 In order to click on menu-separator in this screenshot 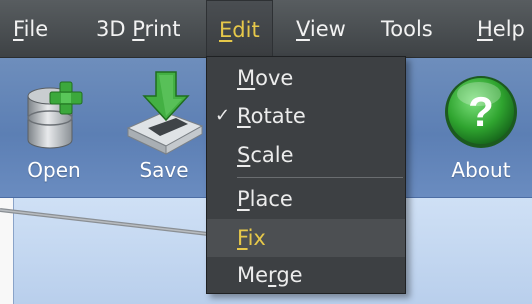, I will do `click(320, 177)`.